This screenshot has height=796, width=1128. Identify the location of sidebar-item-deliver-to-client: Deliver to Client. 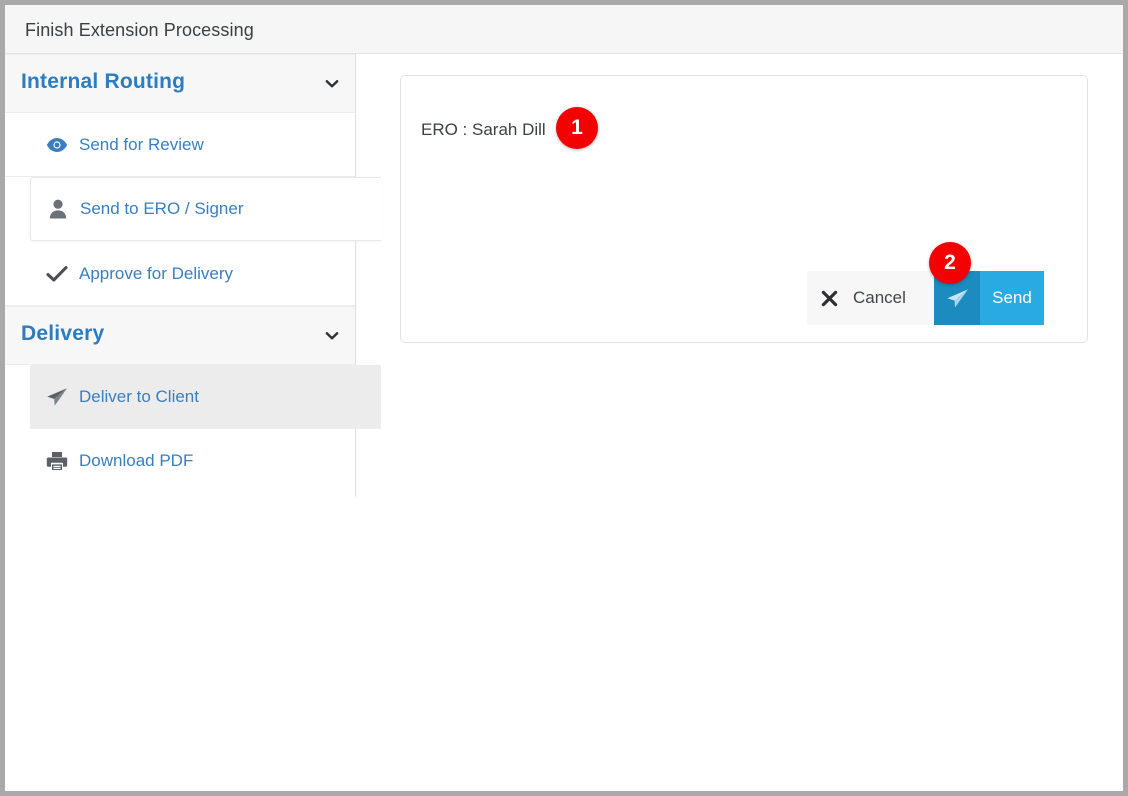
(205, 397).